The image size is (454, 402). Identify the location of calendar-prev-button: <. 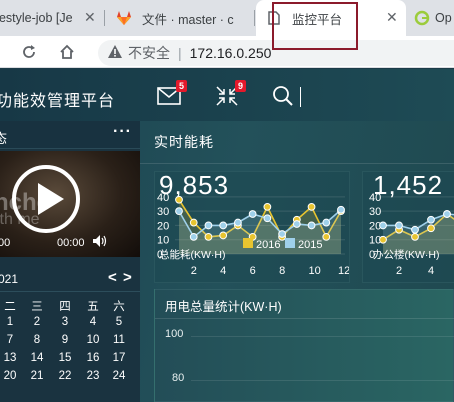
(112, 277).